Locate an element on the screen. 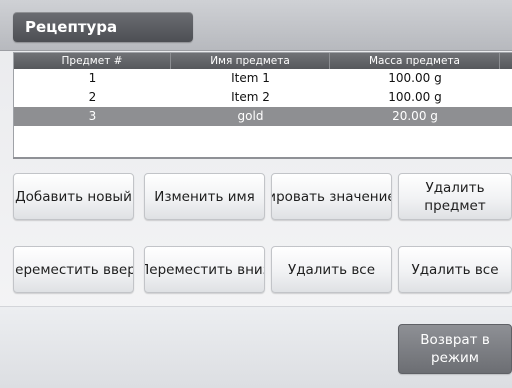 This screenshot has height=388, width=512. rename-button: Изменить имя is located at coordinates (204, 196).